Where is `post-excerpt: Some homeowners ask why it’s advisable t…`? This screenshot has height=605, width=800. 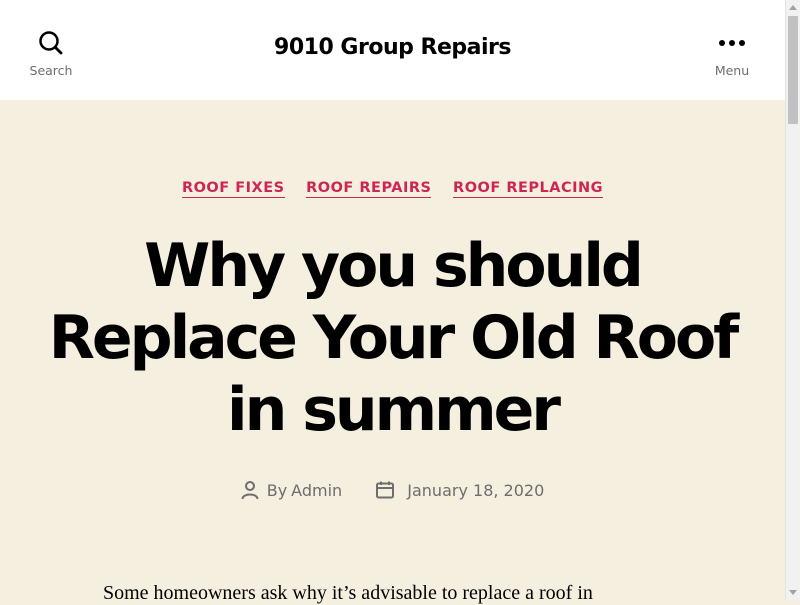 post-excerpt: Some homeowners ask why it’s advisable t… is located at coordinates (348, 593).